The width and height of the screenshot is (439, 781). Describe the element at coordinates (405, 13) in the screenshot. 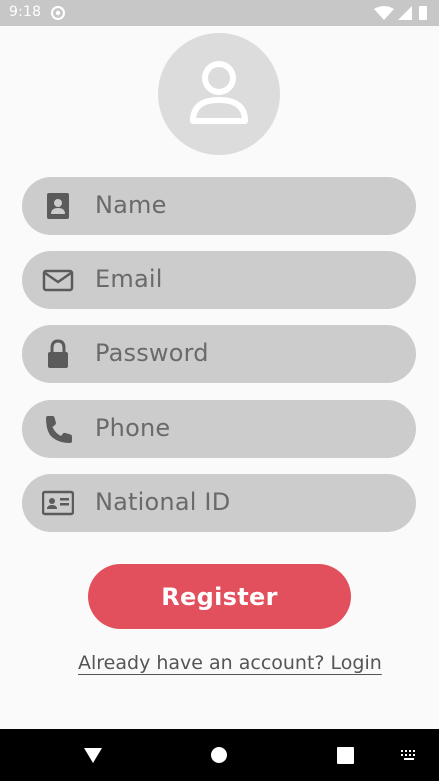

I see `cellular-signal-icon` at that location.